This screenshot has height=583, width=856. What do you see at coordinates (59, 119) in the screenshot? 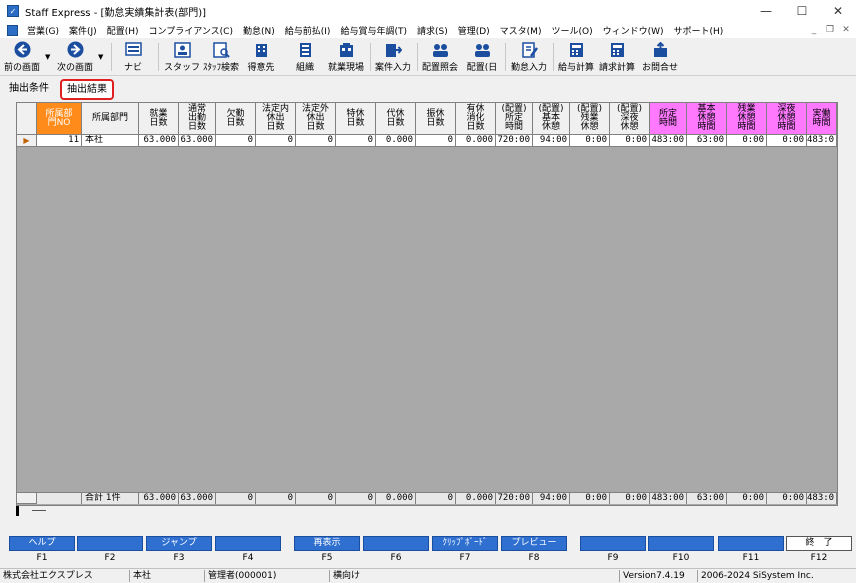
I see `column-header-dept-no: 所属部 門NO` at bounding box center [59, 119].